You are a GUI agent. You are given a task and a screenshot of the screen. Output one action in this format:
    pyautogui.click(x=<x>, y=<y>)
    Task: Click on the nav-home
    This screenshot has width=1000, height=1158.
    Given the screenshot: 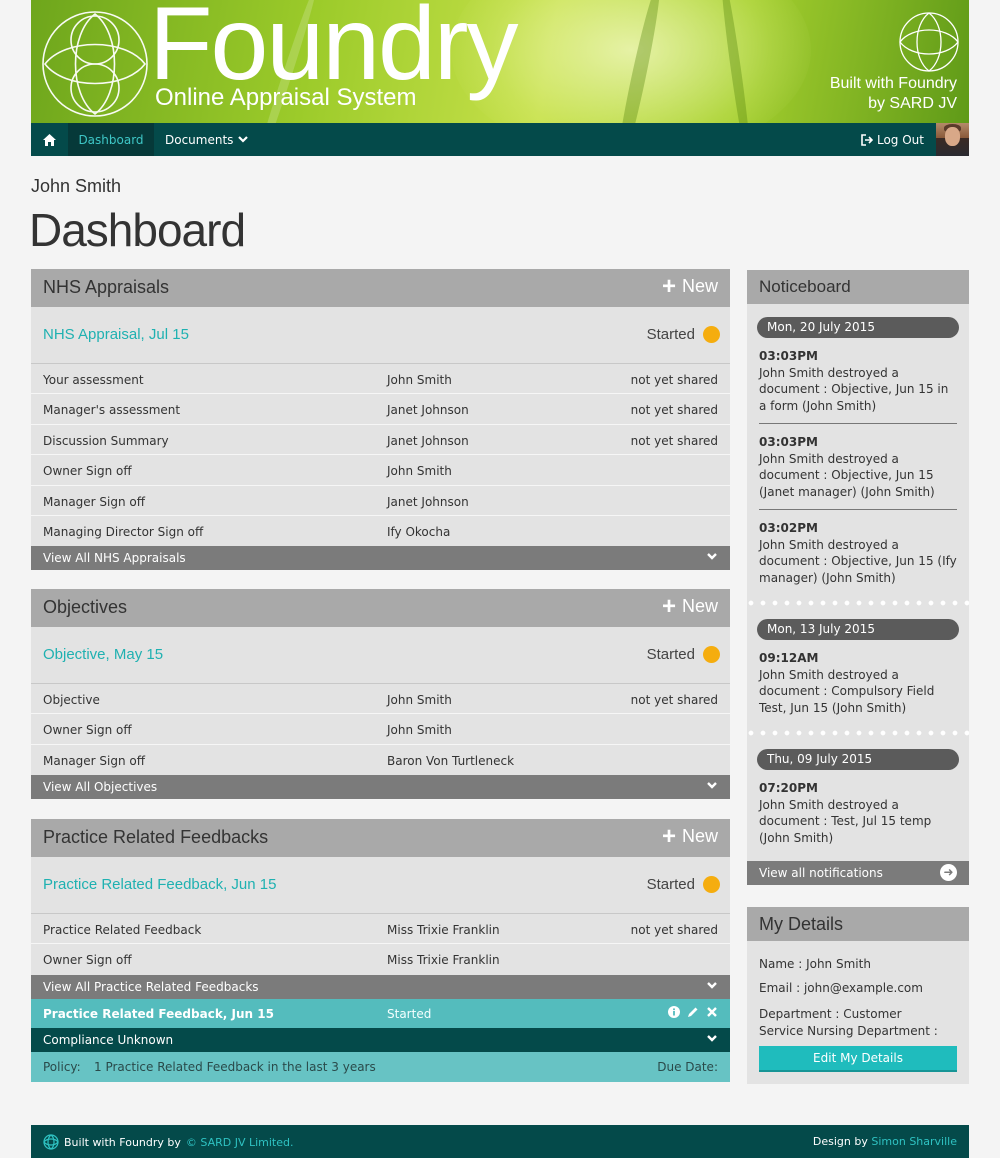 What is the action you would take?
    pyautogui.click(x=49, y=139)
    